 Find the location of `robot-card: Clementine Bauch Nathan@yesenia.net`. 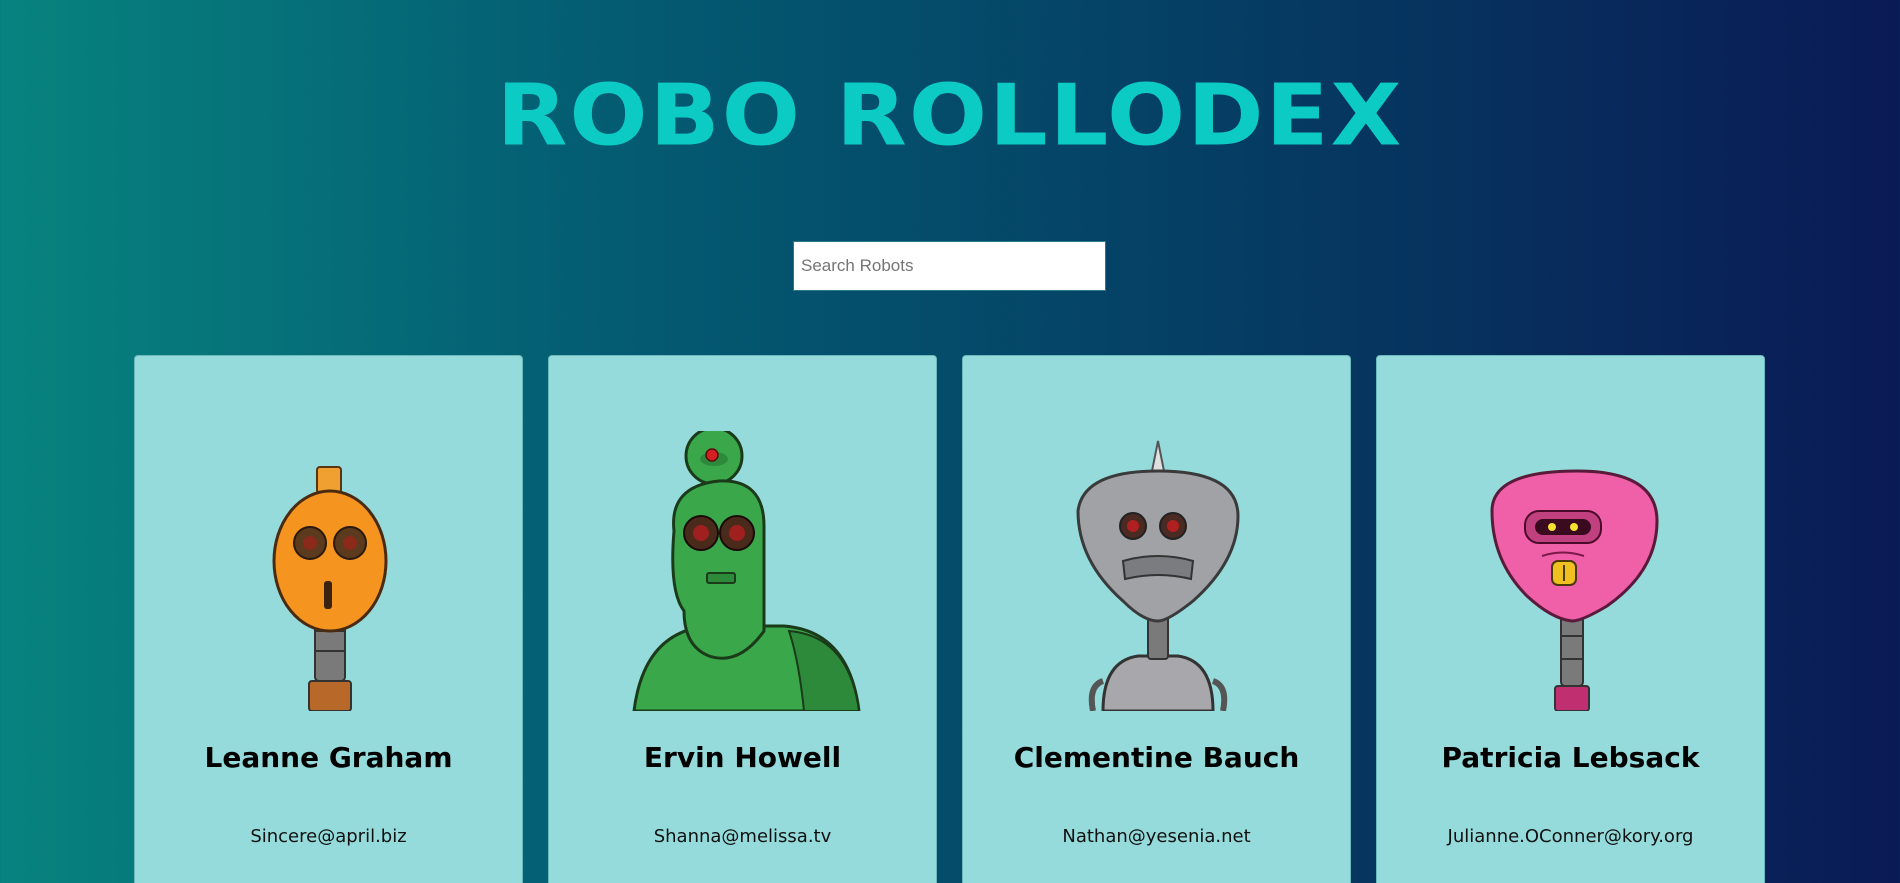

robot-card: Clementine Bauch Nathan@yesenia.net is located at coordinates (1156, 619).